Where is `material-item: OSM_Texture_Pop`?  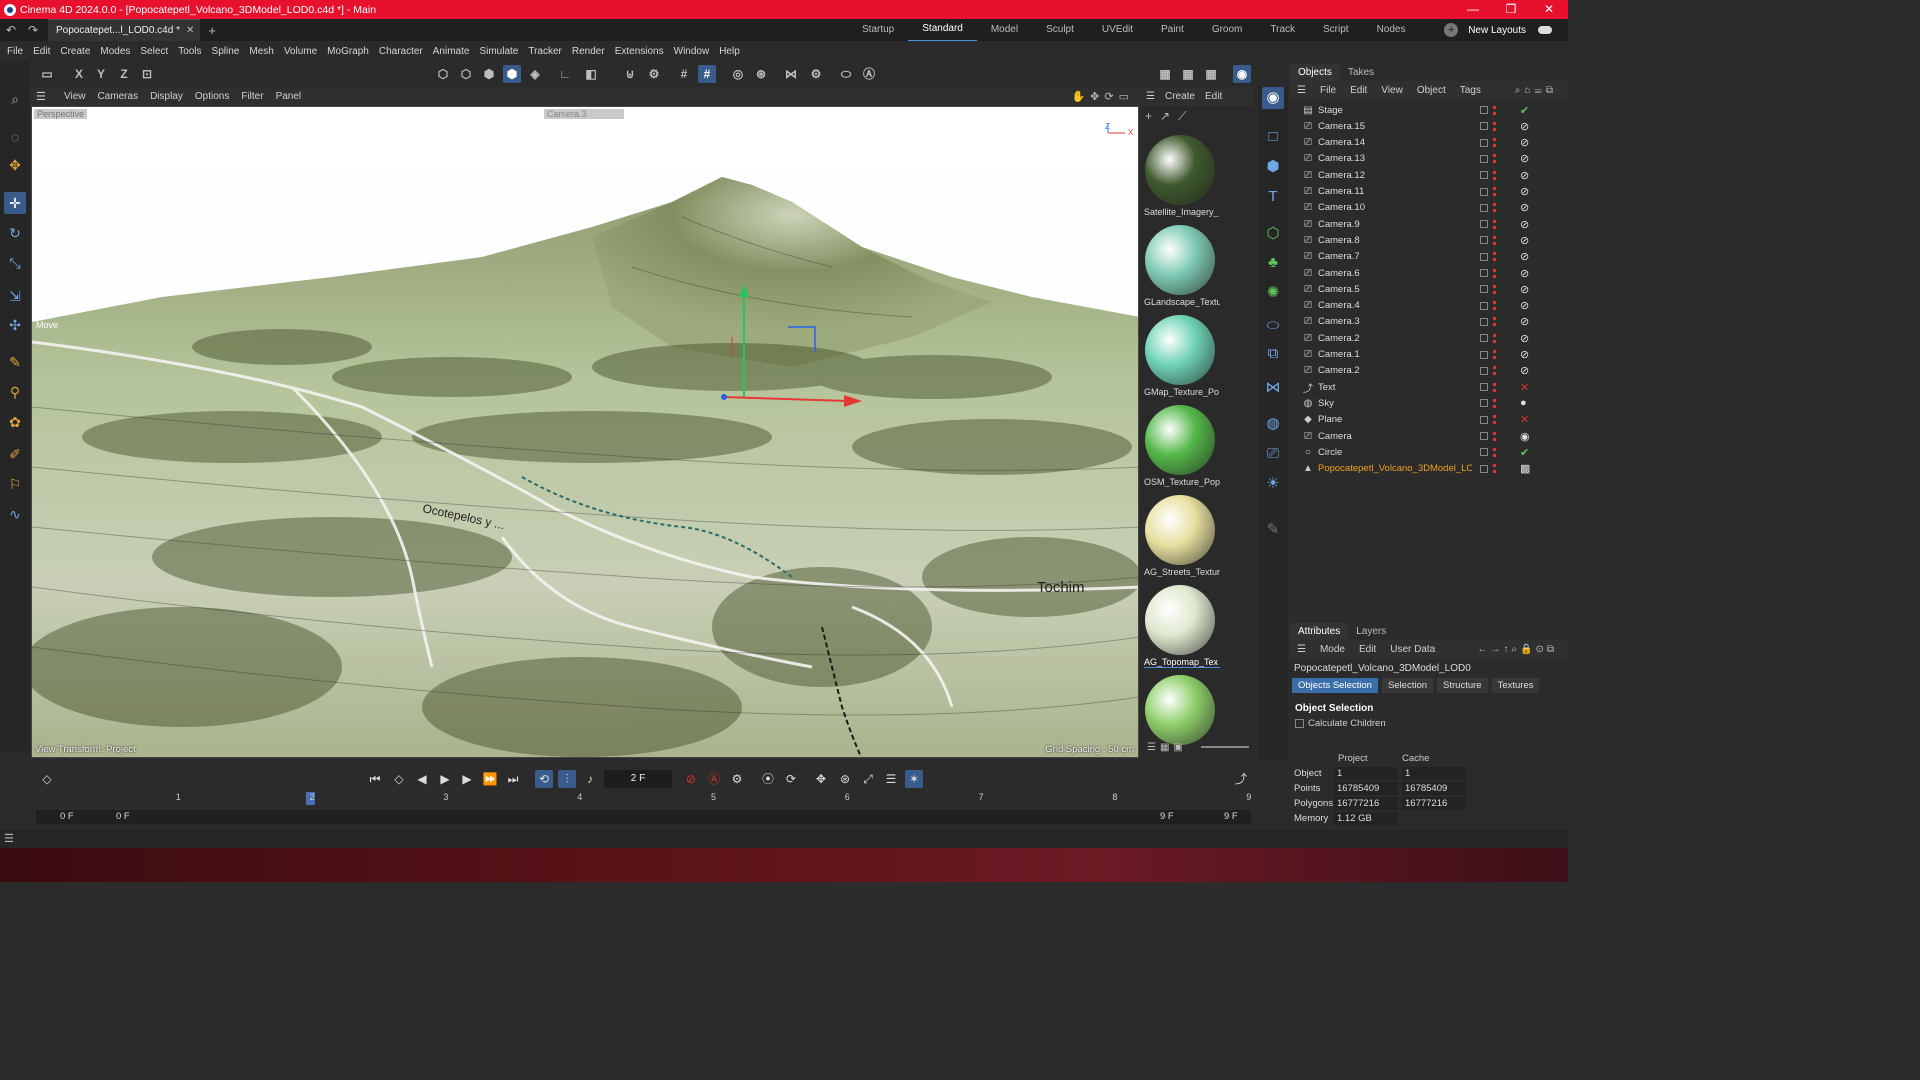
material-item: OSM_Texture_Pop is located at coordinates (1181, 447).